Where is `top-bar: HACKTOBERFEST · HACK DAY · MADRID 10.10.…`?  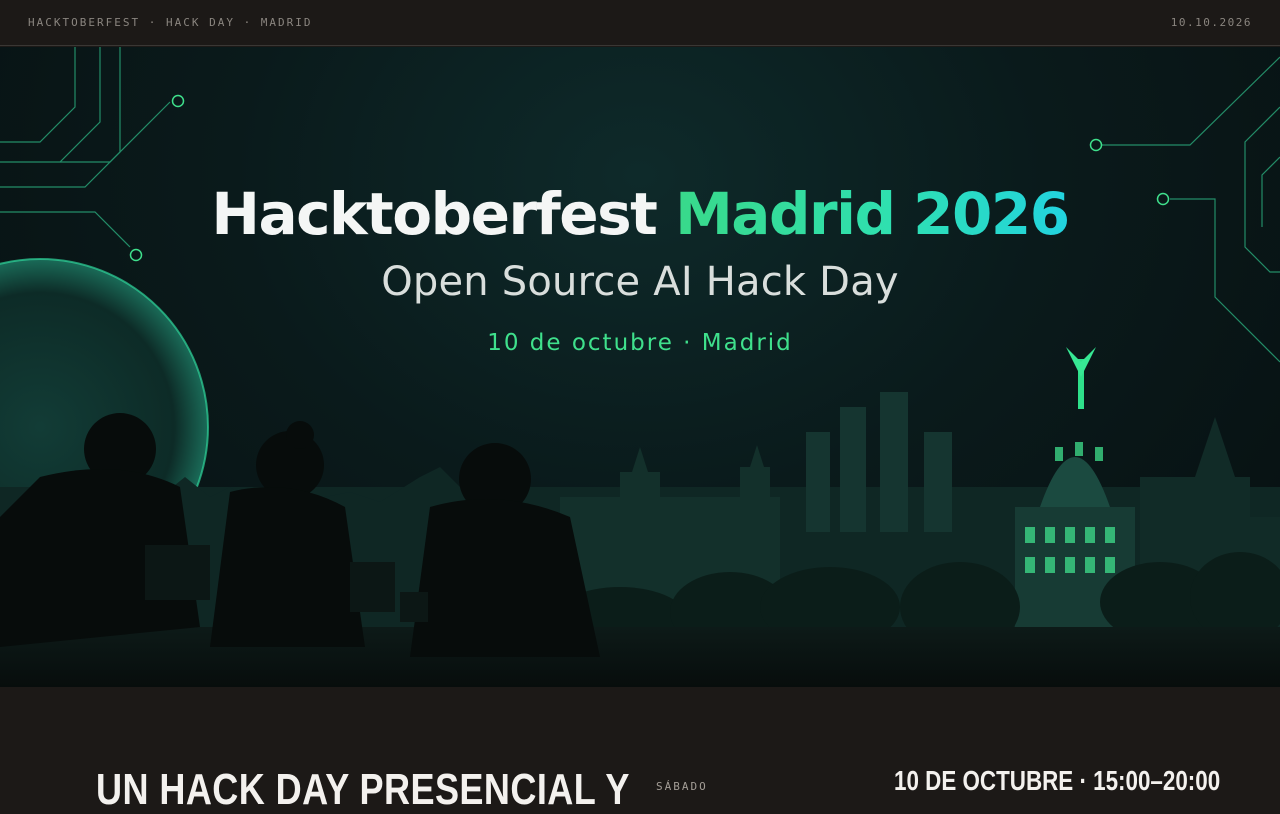 top-bar: HACKTOBERFEST · HACK DAY · MADRID 10.10.… is located at coordinates (640, 23).